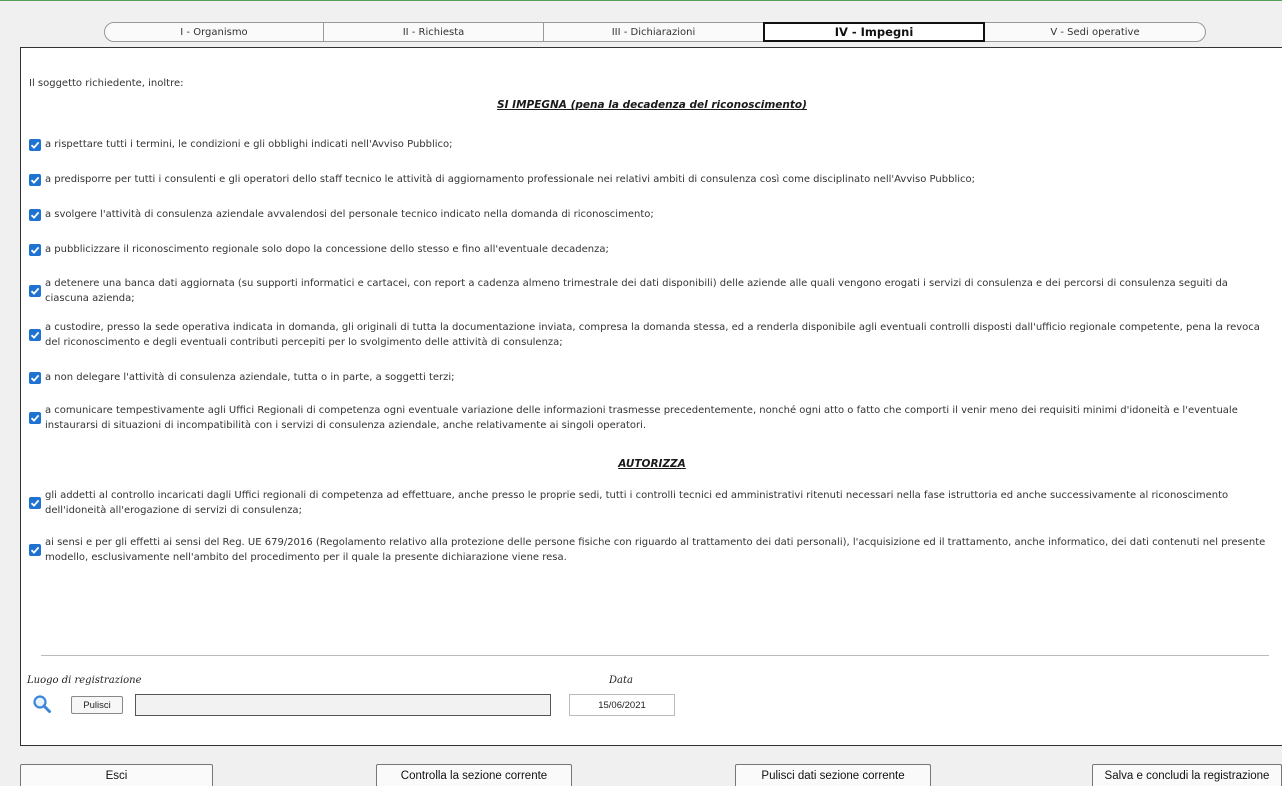  I want to click on data-field: 15/06/2021, so click(622, 705).